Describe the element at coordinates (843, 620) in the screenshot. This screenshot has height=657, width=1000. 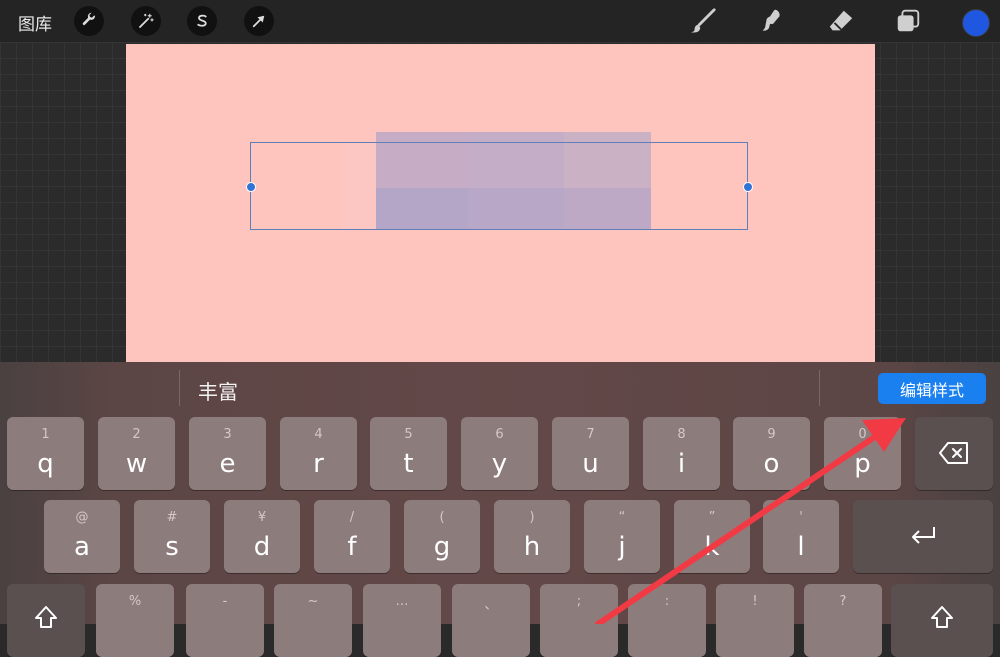
I see `key-symbol-8: ?` at that location.